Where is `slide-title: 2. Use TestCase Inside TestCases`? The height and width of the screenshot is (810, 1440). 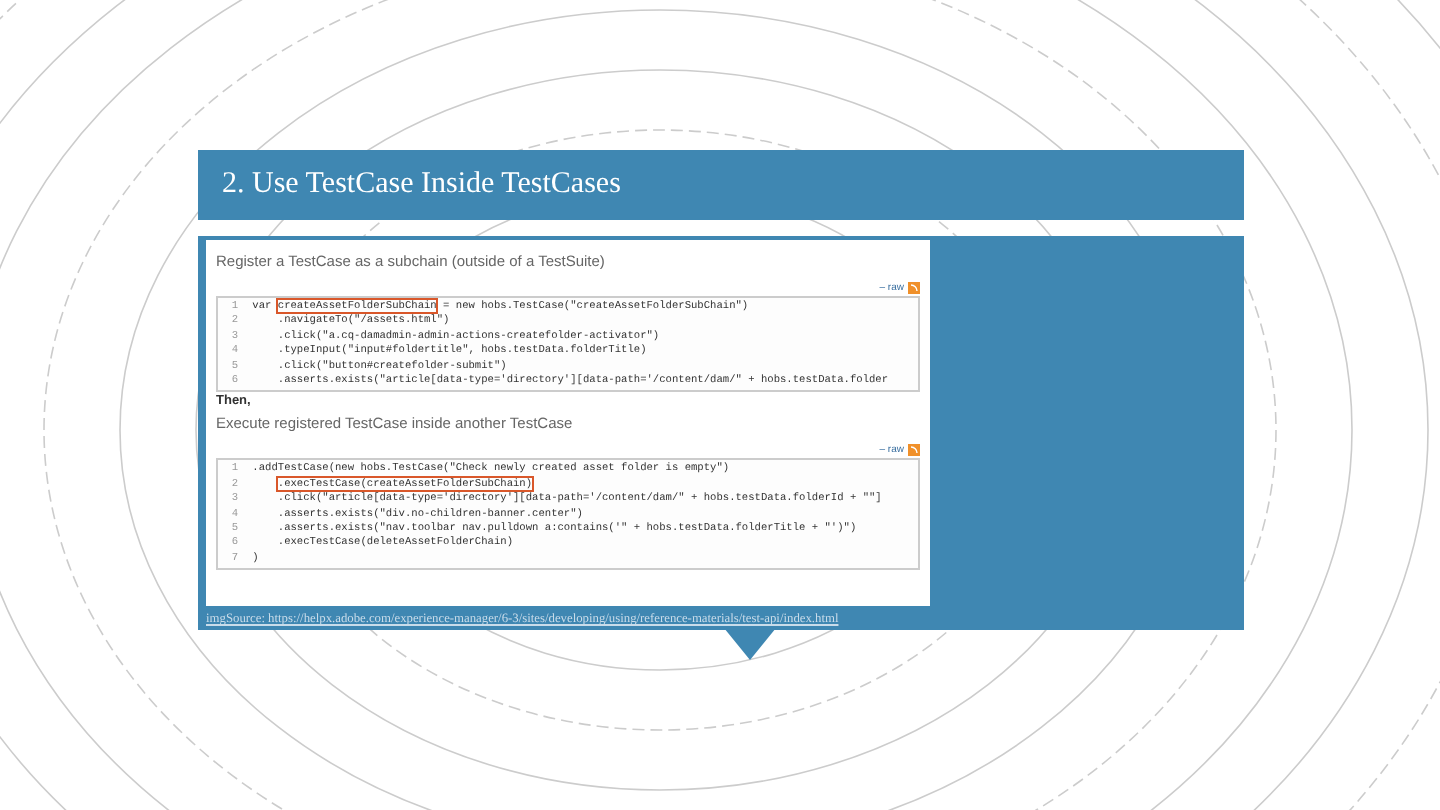 slide-title: 2. Use TestCase Inside TestCases is located at coordinates (721, 185).